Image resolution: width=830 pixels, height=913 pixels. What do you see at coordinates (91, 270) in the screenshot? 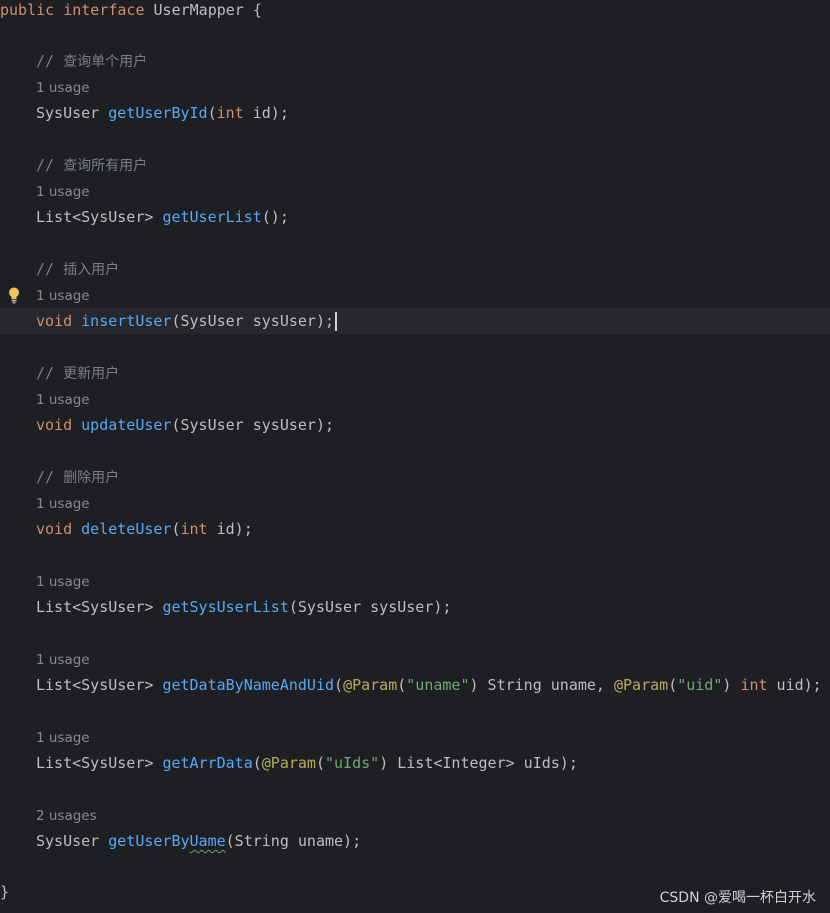
I see `comment-text: 插入用户` at bounding box center [91, 270].